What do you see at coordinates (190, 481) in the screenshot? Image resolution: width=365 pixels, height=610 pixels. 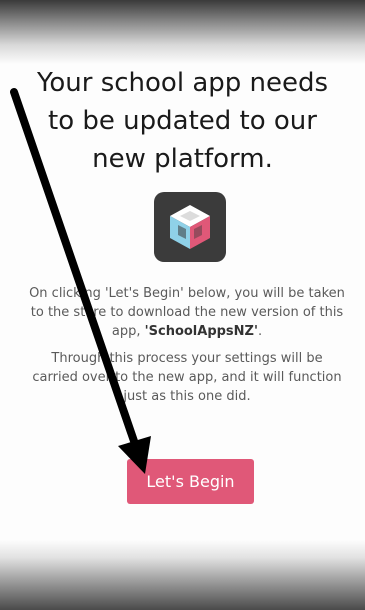 I see `lets-begin-button: Let's Begin` at bounding box center [190, 481].